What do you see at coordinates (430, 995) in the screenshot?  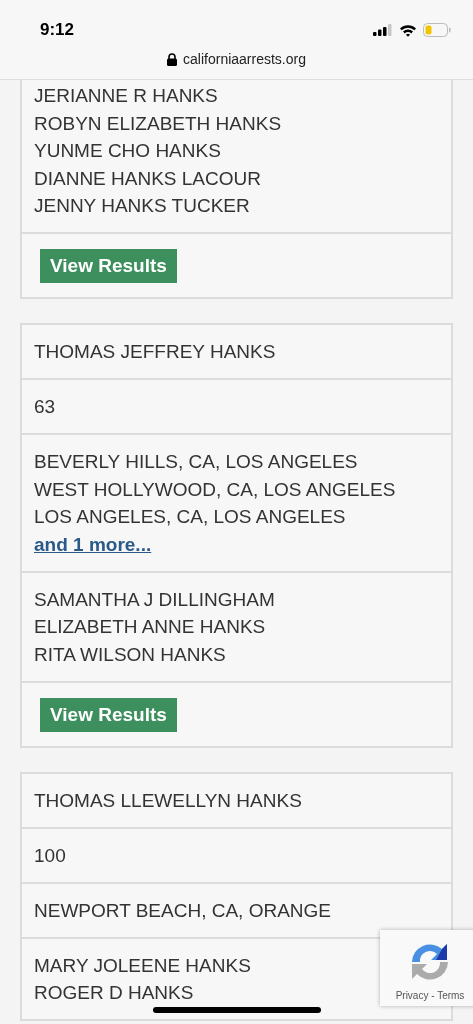 I see `privacy-terms-links: Privacy - Terms` at bounding box center [430, 995].